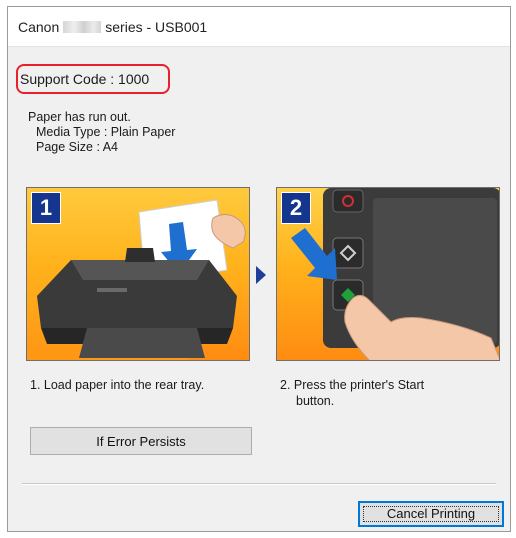  I want to click on page-size: Page Size : A4, so click(77, 147).